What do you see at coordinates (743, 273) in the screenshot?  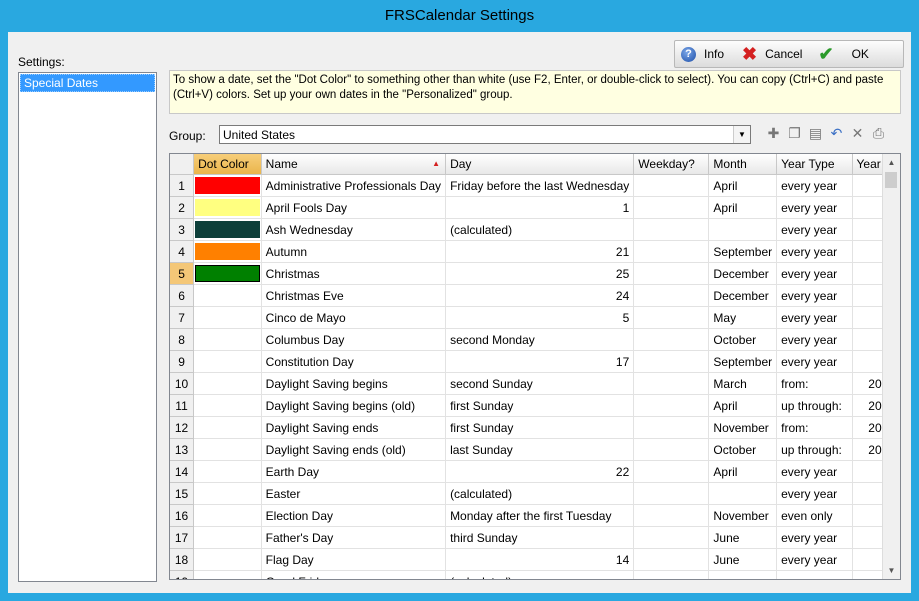 I see `cell-month: December` at bounding box center [743, 273].